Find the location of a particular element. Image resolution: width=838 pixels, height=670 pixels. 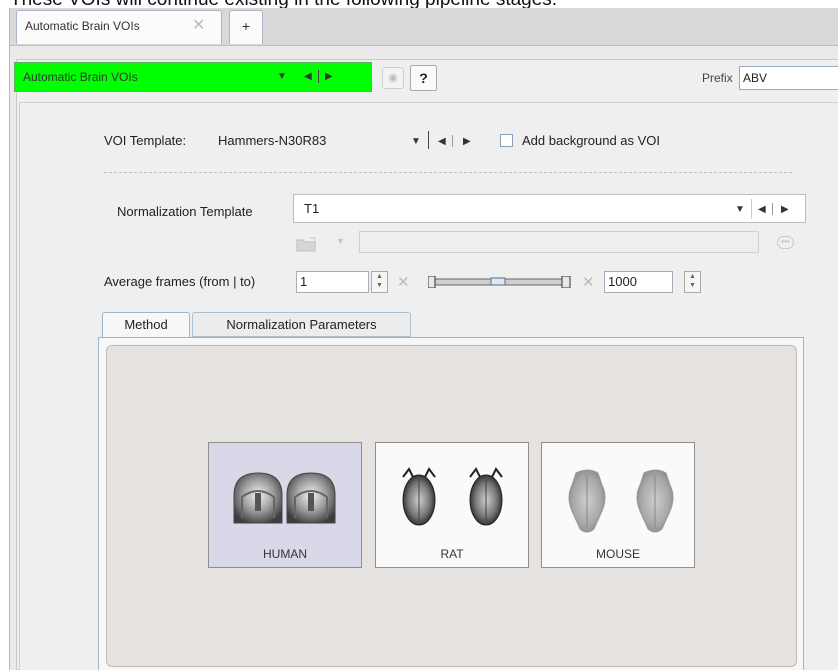

close-icon: ✕ is located at coordinates (198, 26).